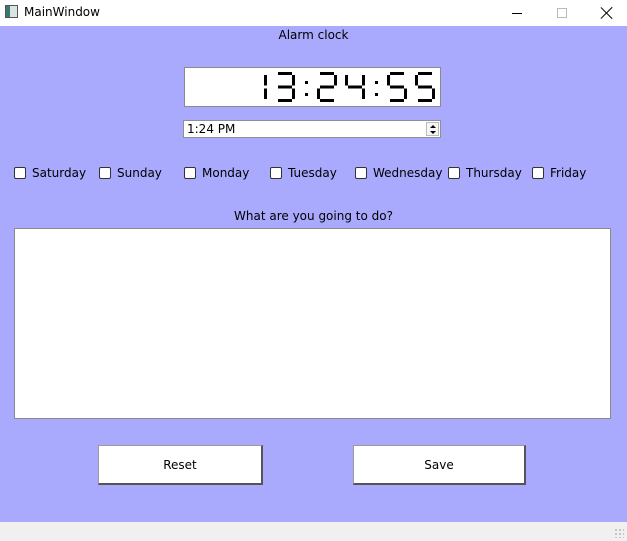  Describe the element at coordinates (432, 126) in the screenshot. I see `arrow-up-icon` at that location.